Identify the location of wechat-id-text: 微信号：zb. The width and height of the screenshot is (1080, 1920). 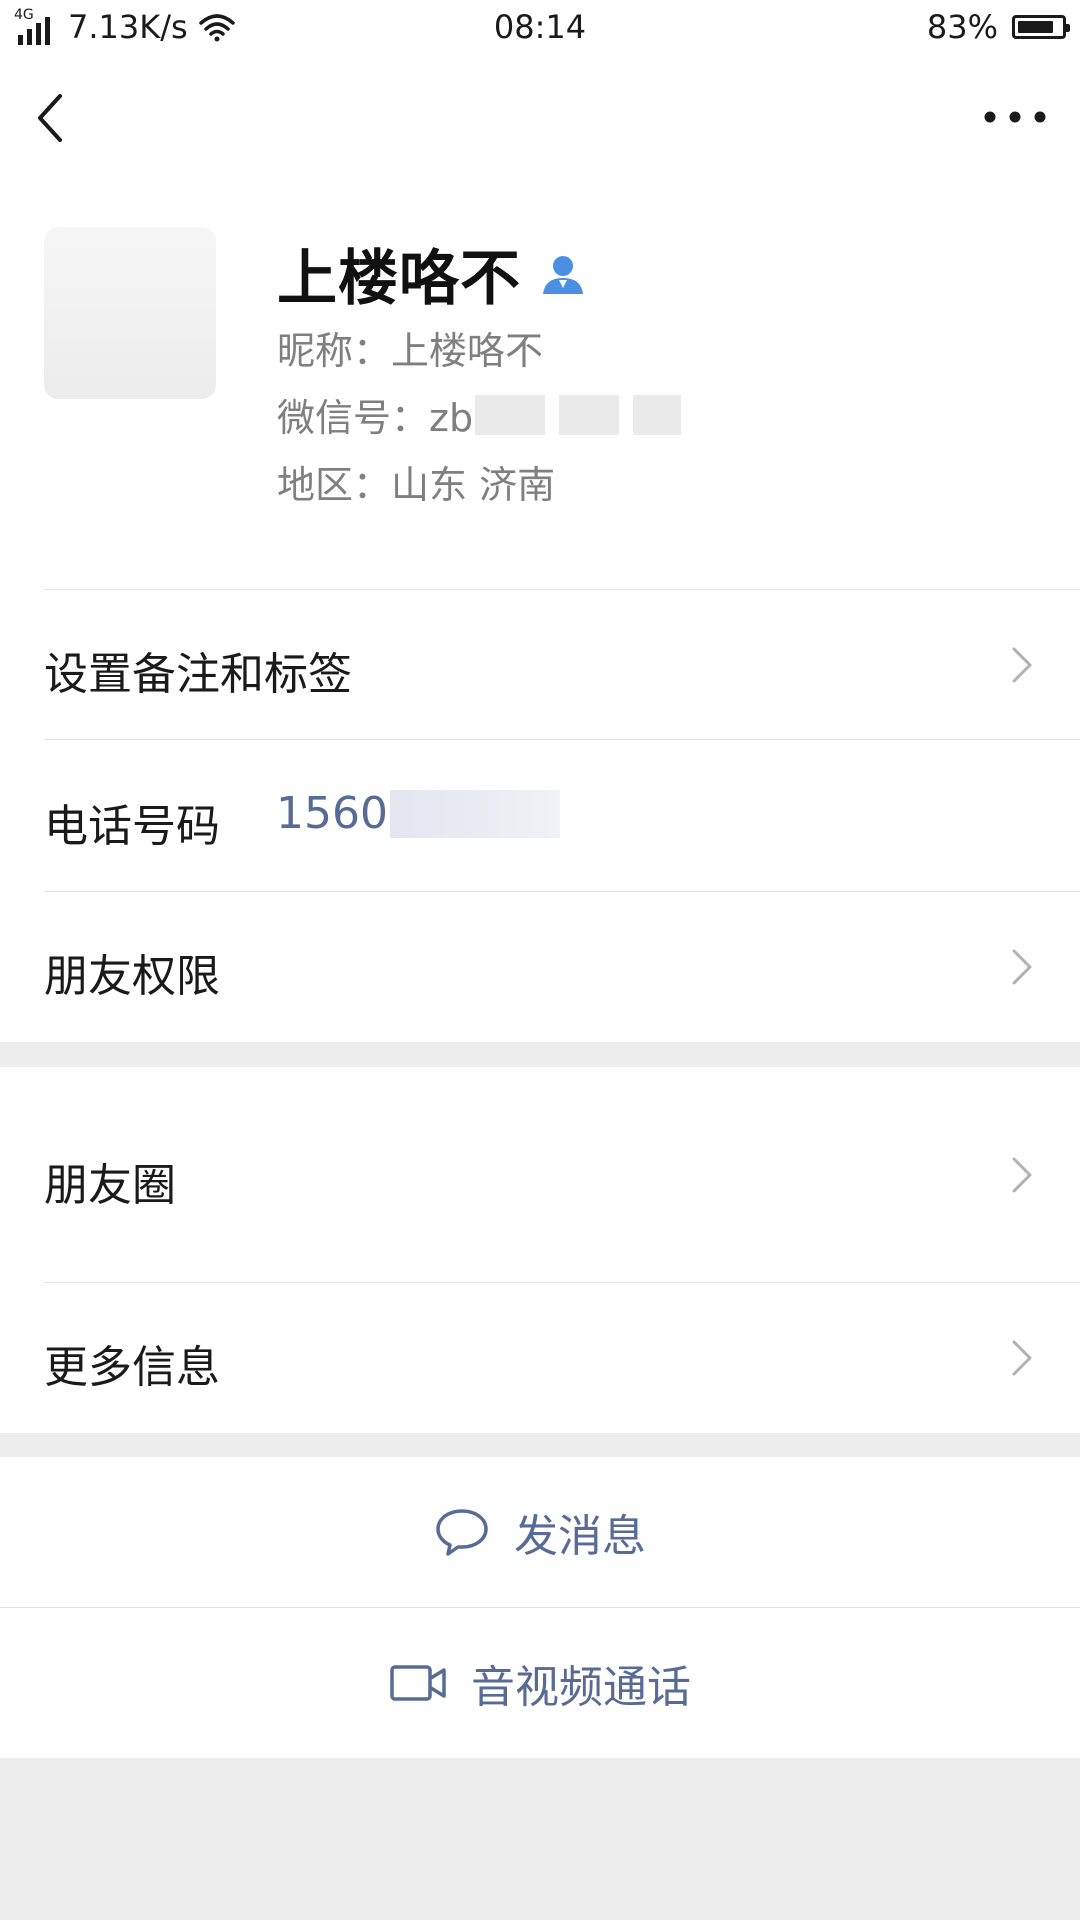
(375, 418).